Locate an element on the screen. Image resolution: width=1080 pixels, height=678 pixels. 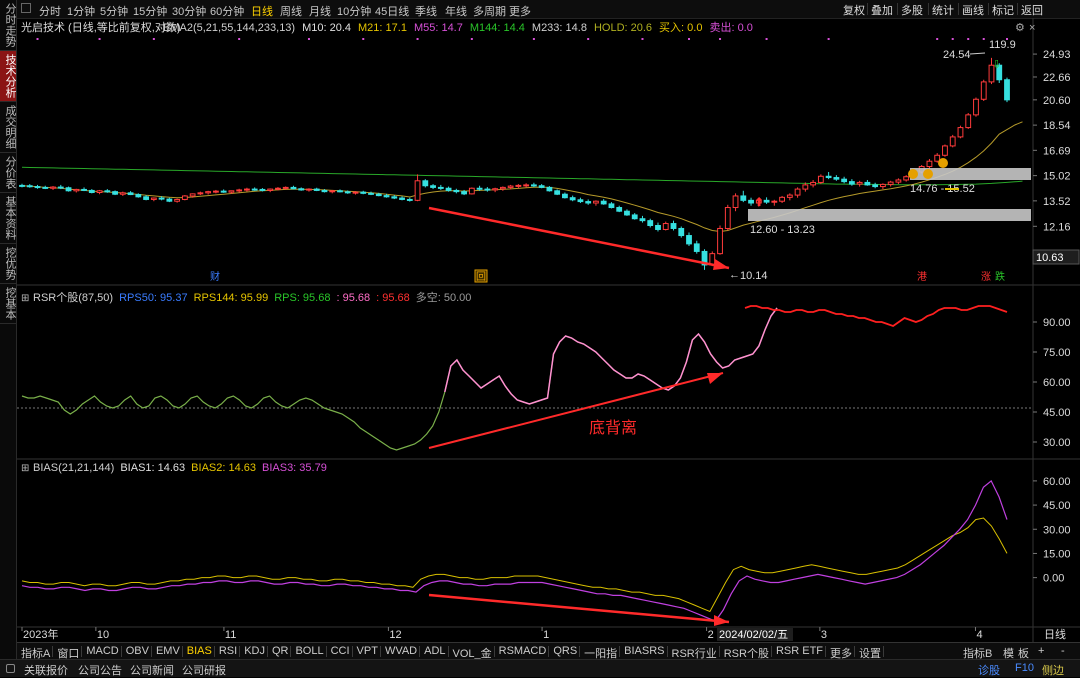
period-tab-11: 季线 is located at coordinates (426, 11).